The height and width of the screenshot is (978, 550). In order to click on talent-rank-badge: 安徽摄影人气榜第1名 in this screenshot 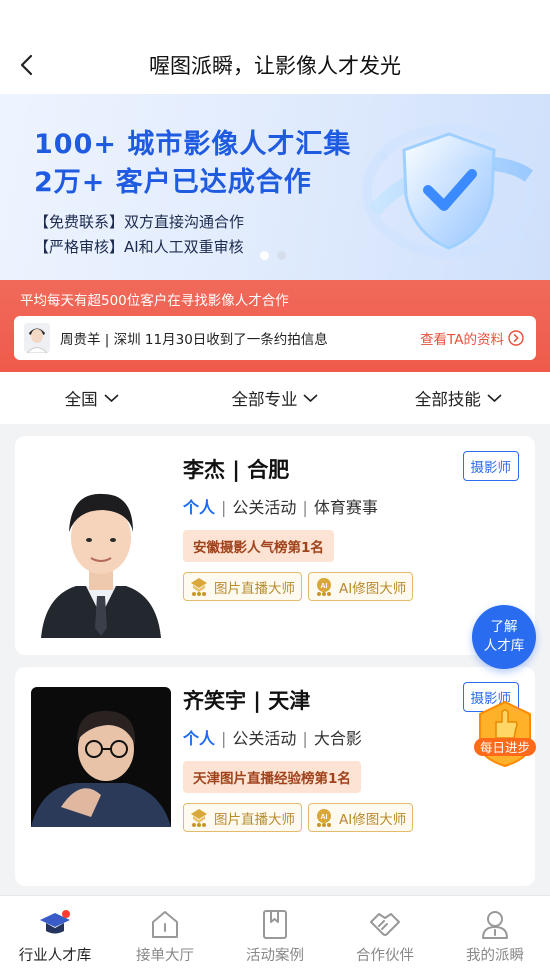, I will do `click(258, 546)`.